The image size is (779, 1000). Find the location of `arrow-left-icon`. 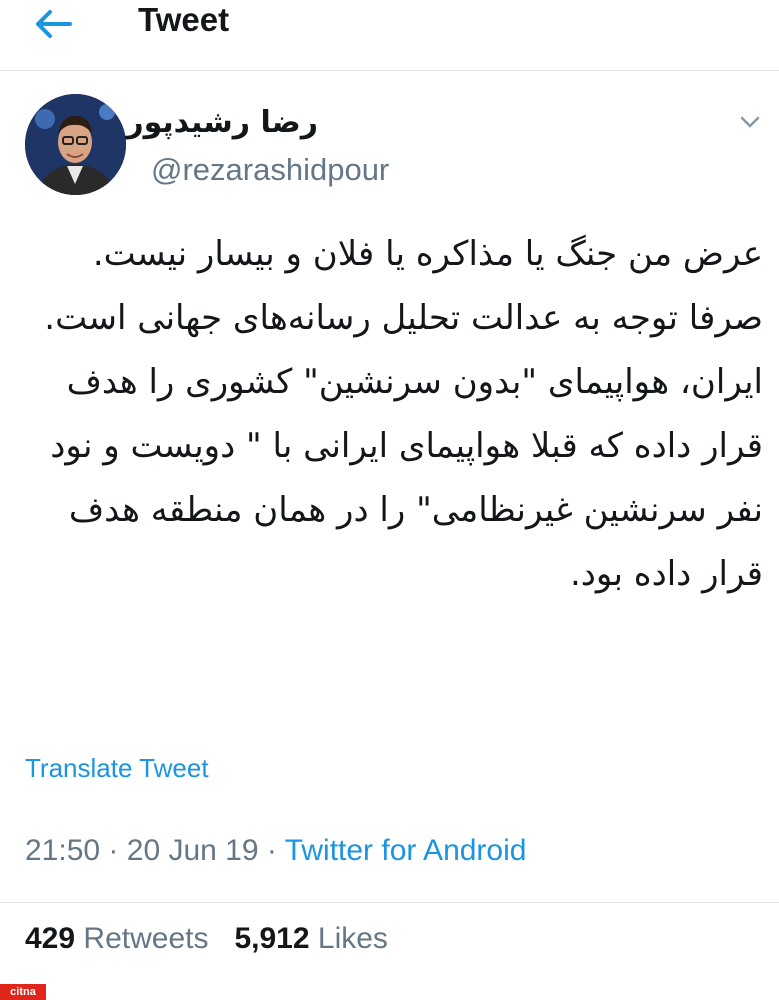

arrow-left-icon is located at coordinates (54, 24).